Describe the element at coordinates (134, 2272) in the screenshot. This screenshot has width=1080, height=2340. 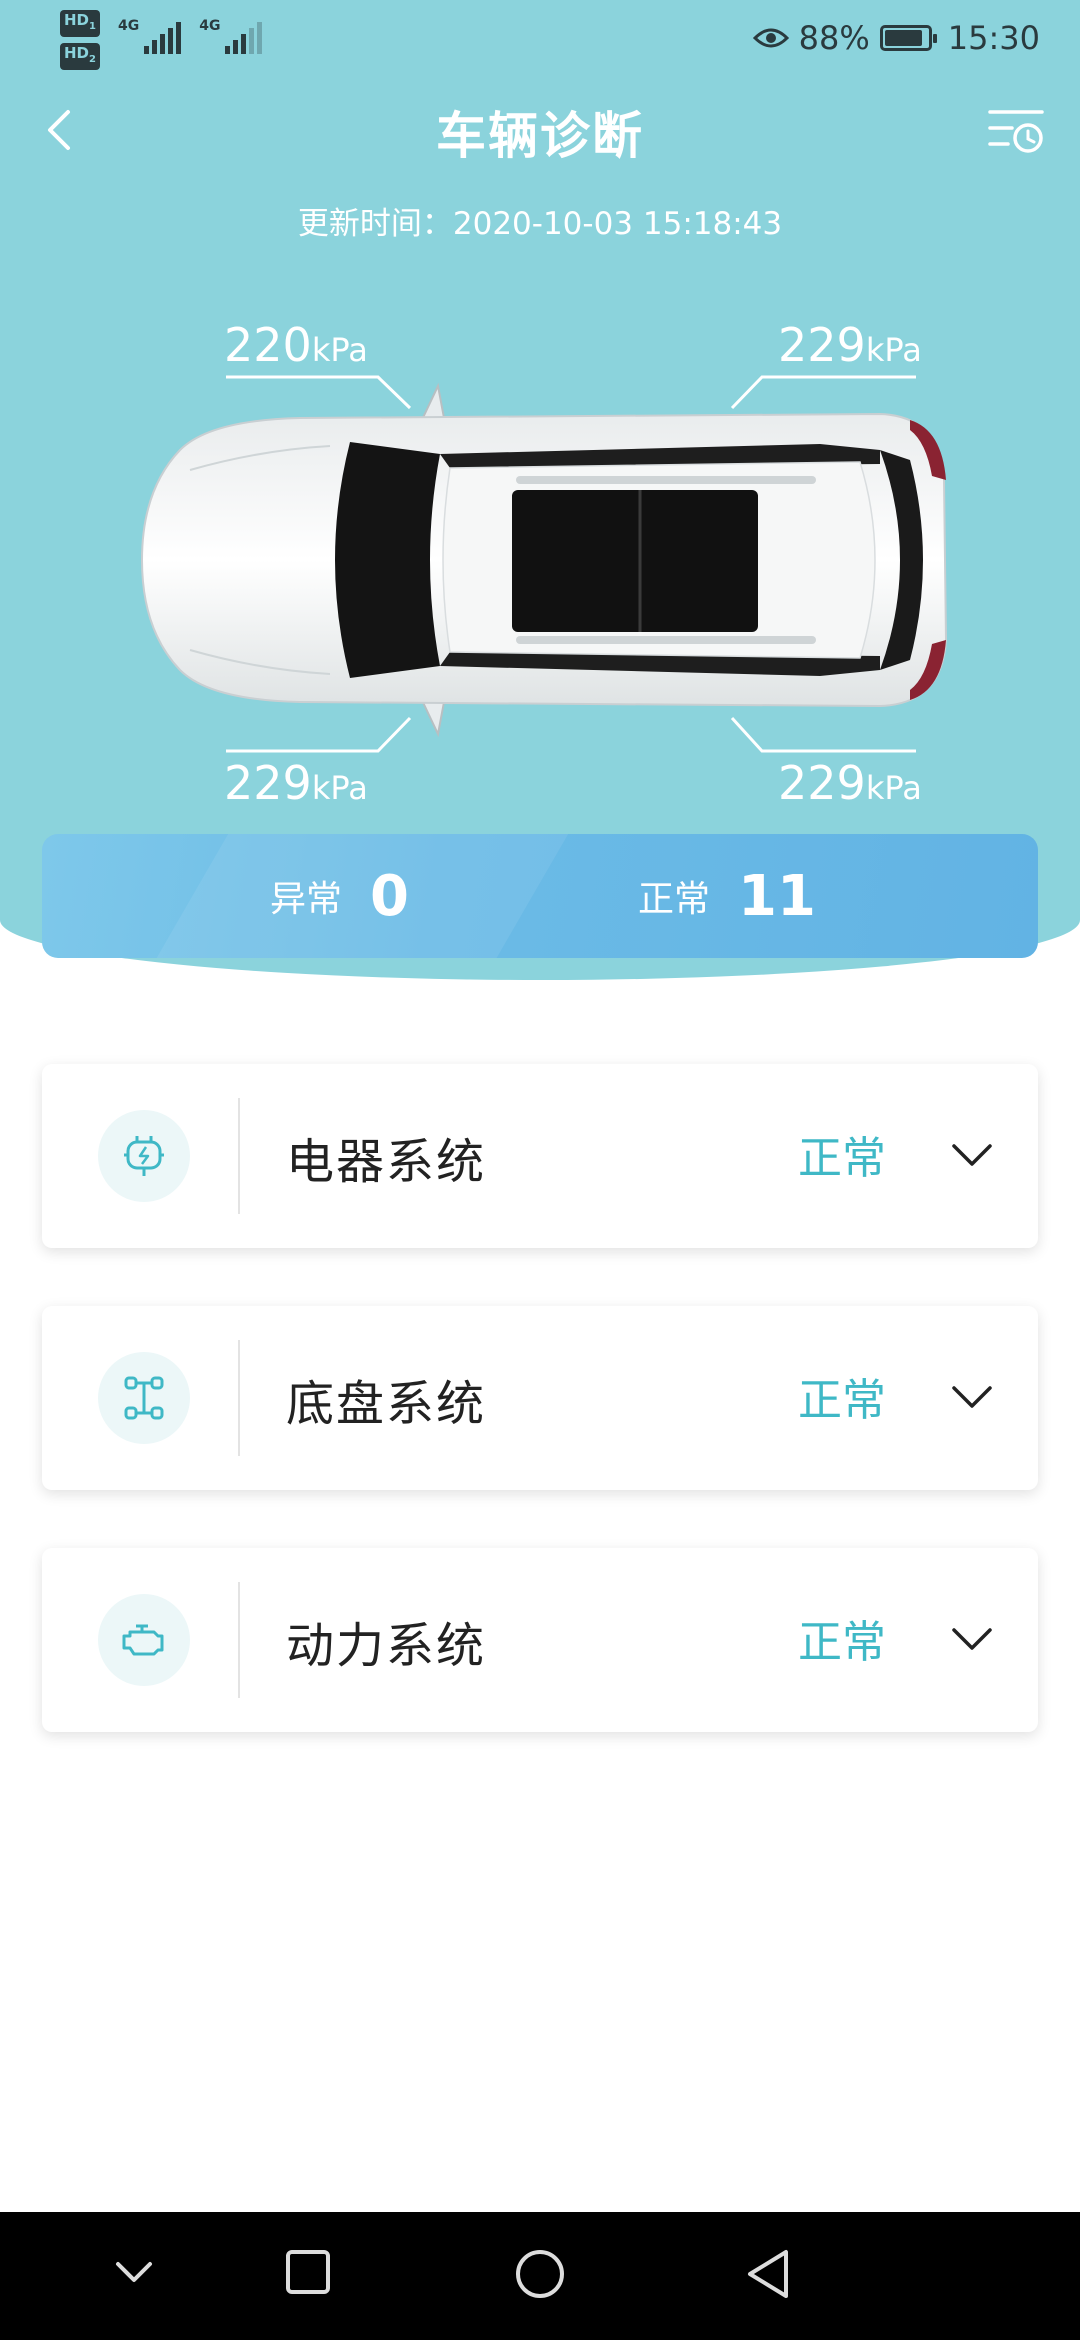
I see `nav-collapse-icon` at that location.